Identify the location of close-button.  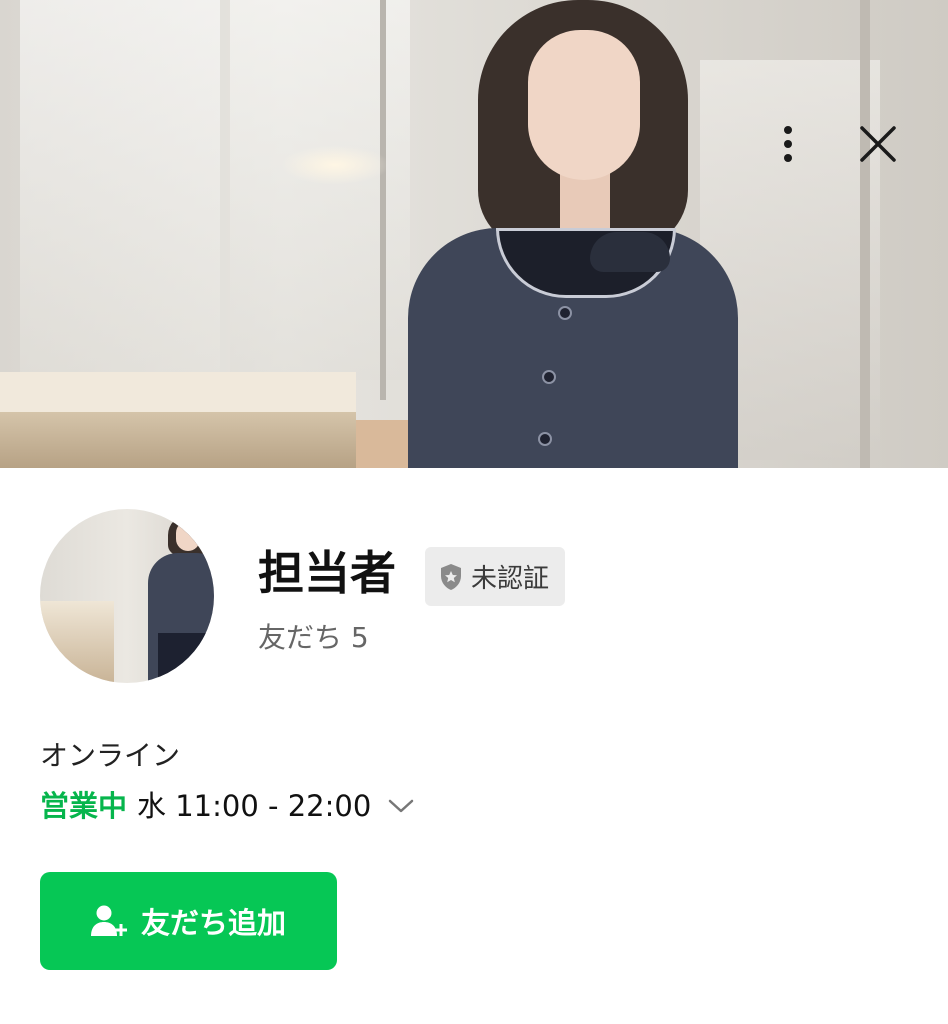
(878, 144).